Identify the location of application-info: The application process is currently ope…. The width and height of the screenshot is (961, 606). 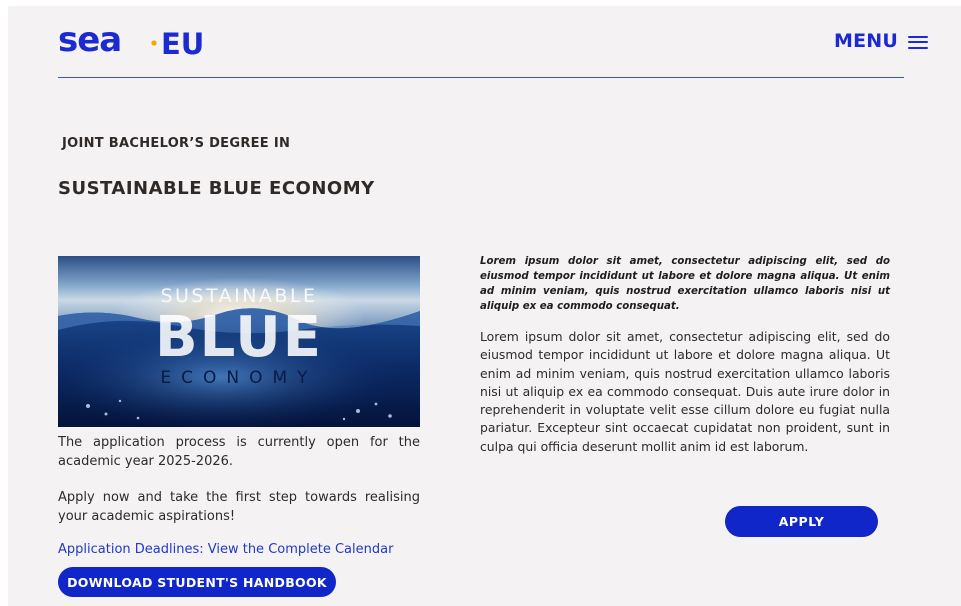
(239, 480).